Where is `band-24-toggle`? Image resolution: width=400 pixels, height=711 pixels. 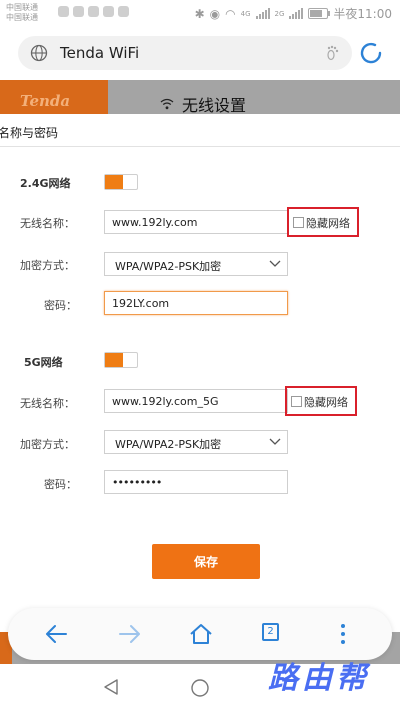
band-24-toggle is located at coordinates (121, 182).